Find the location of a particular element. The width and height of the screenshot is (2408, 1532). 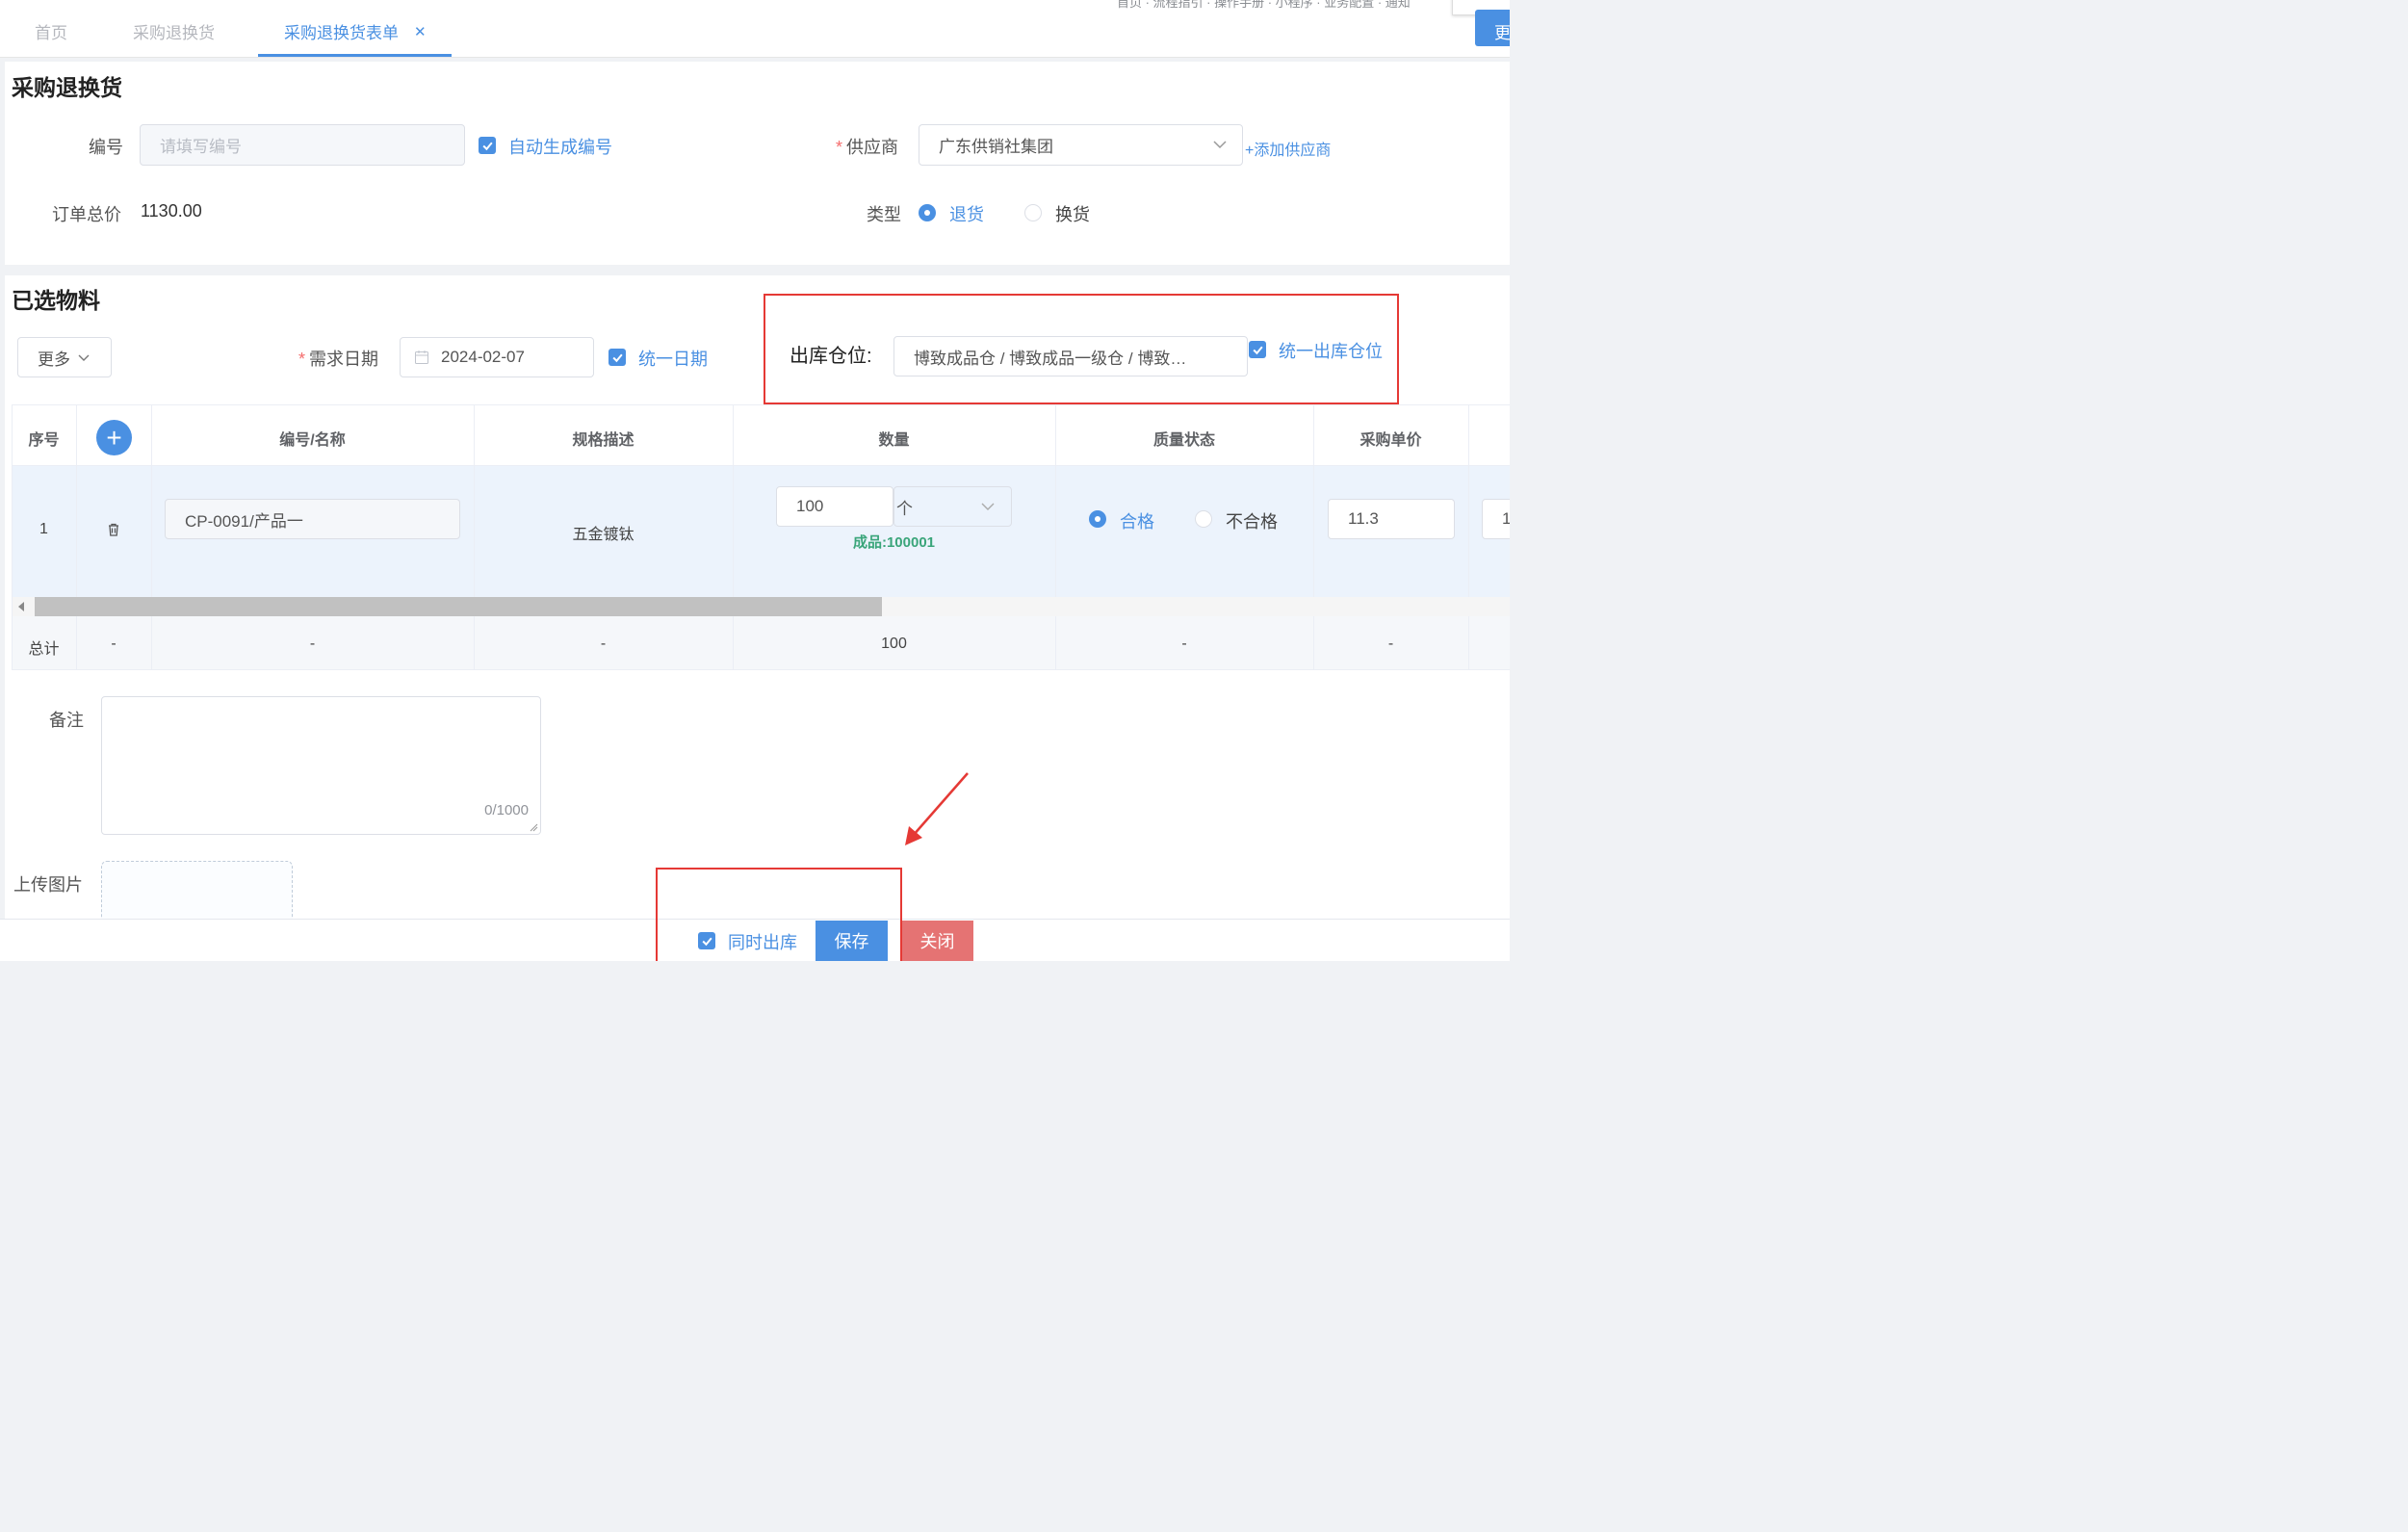

materials-title: 已选物料 is located at coordinates (56, 300).